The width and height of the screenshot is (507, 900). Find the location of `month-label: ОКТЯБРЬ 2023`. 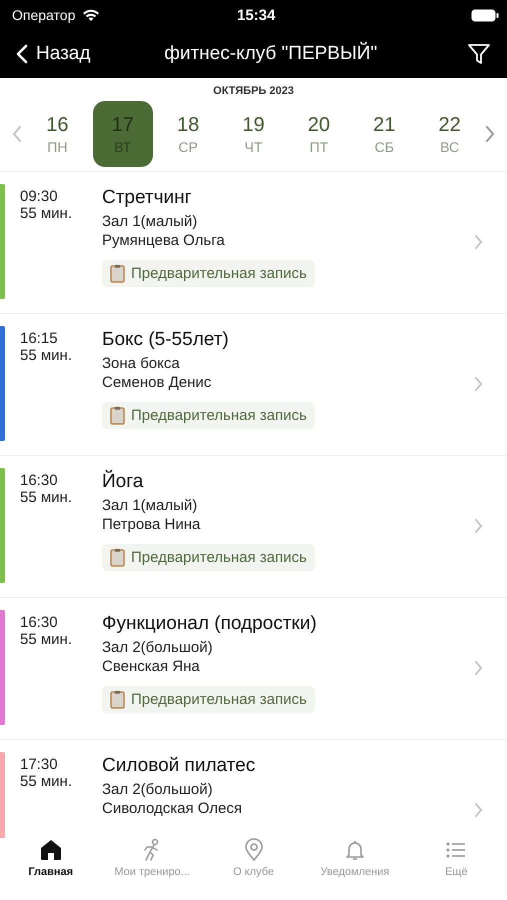

month-label: ОКТЯБРЬ 2023 is located at coordinates (253, 91).